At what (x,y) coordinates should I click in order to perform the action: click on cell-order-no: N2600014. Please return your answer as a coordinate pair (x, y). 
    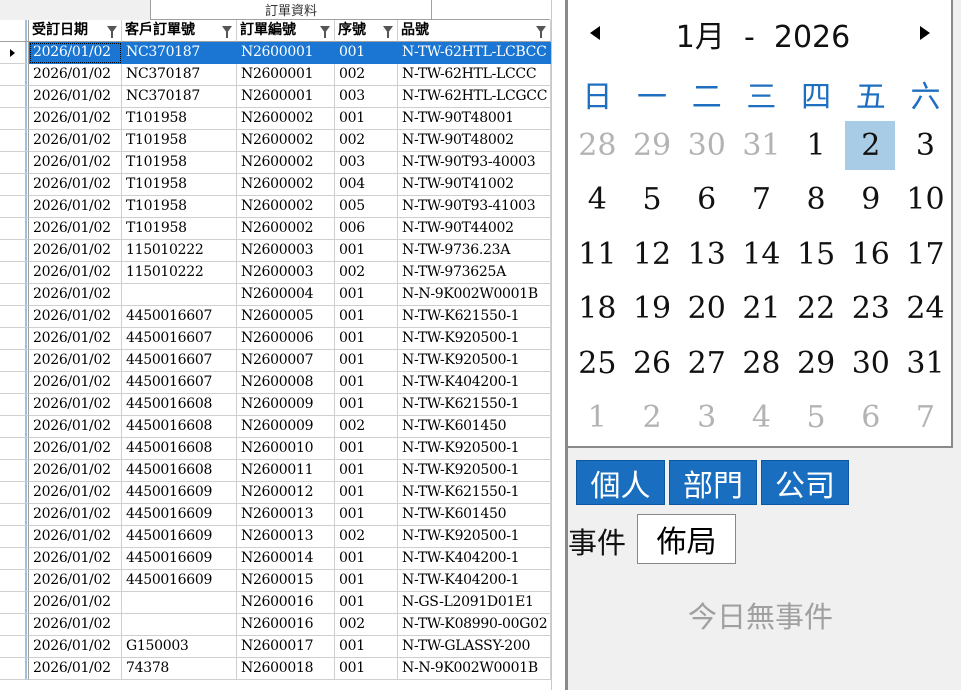
    Looking at the image, I should click on (286, 559).